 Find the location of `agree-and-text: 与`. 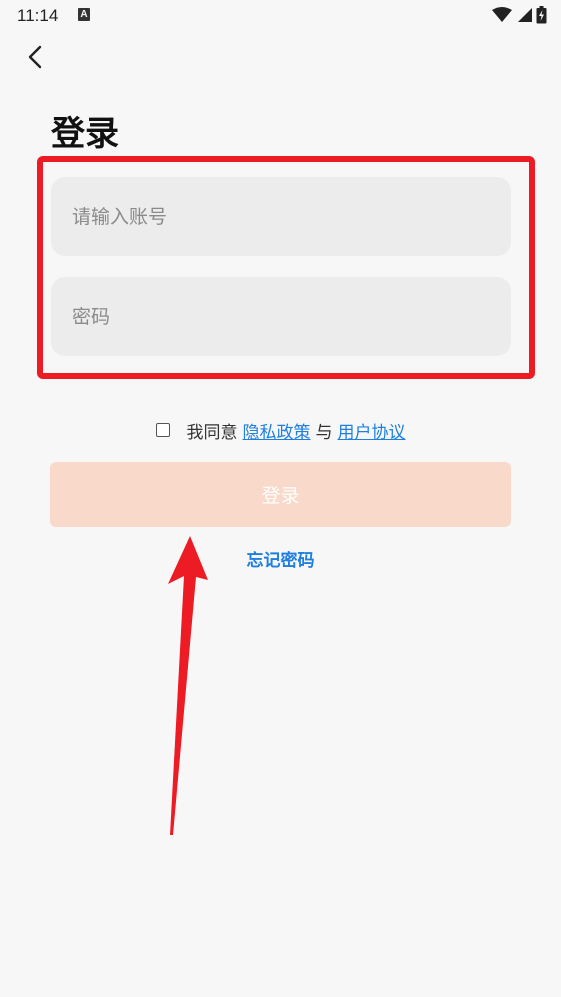

agree-and-text: 与 is located at coordinates (324, 432).